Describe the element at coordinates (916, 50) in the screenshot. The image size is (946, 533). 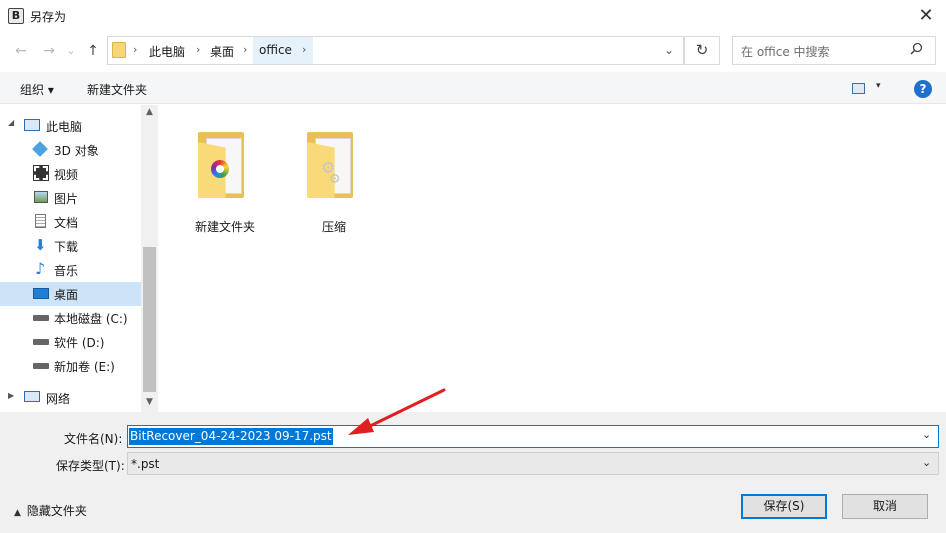
I see `search-icon` at that location.